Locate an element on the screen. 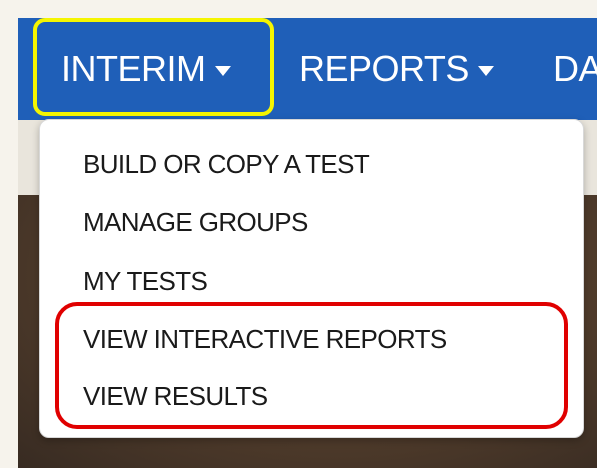 This screenshot has height=468, width=597. nav-interim-menu: INTERIM is located at coordinates (146, 69).